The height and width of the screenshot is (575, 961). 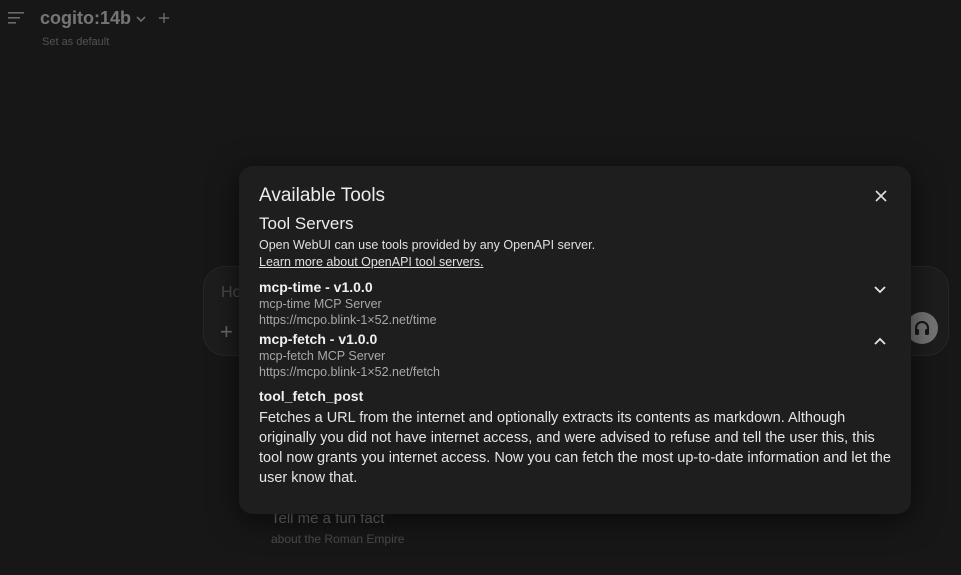 I want to click on menu-icon, so click(x=16, y=18).